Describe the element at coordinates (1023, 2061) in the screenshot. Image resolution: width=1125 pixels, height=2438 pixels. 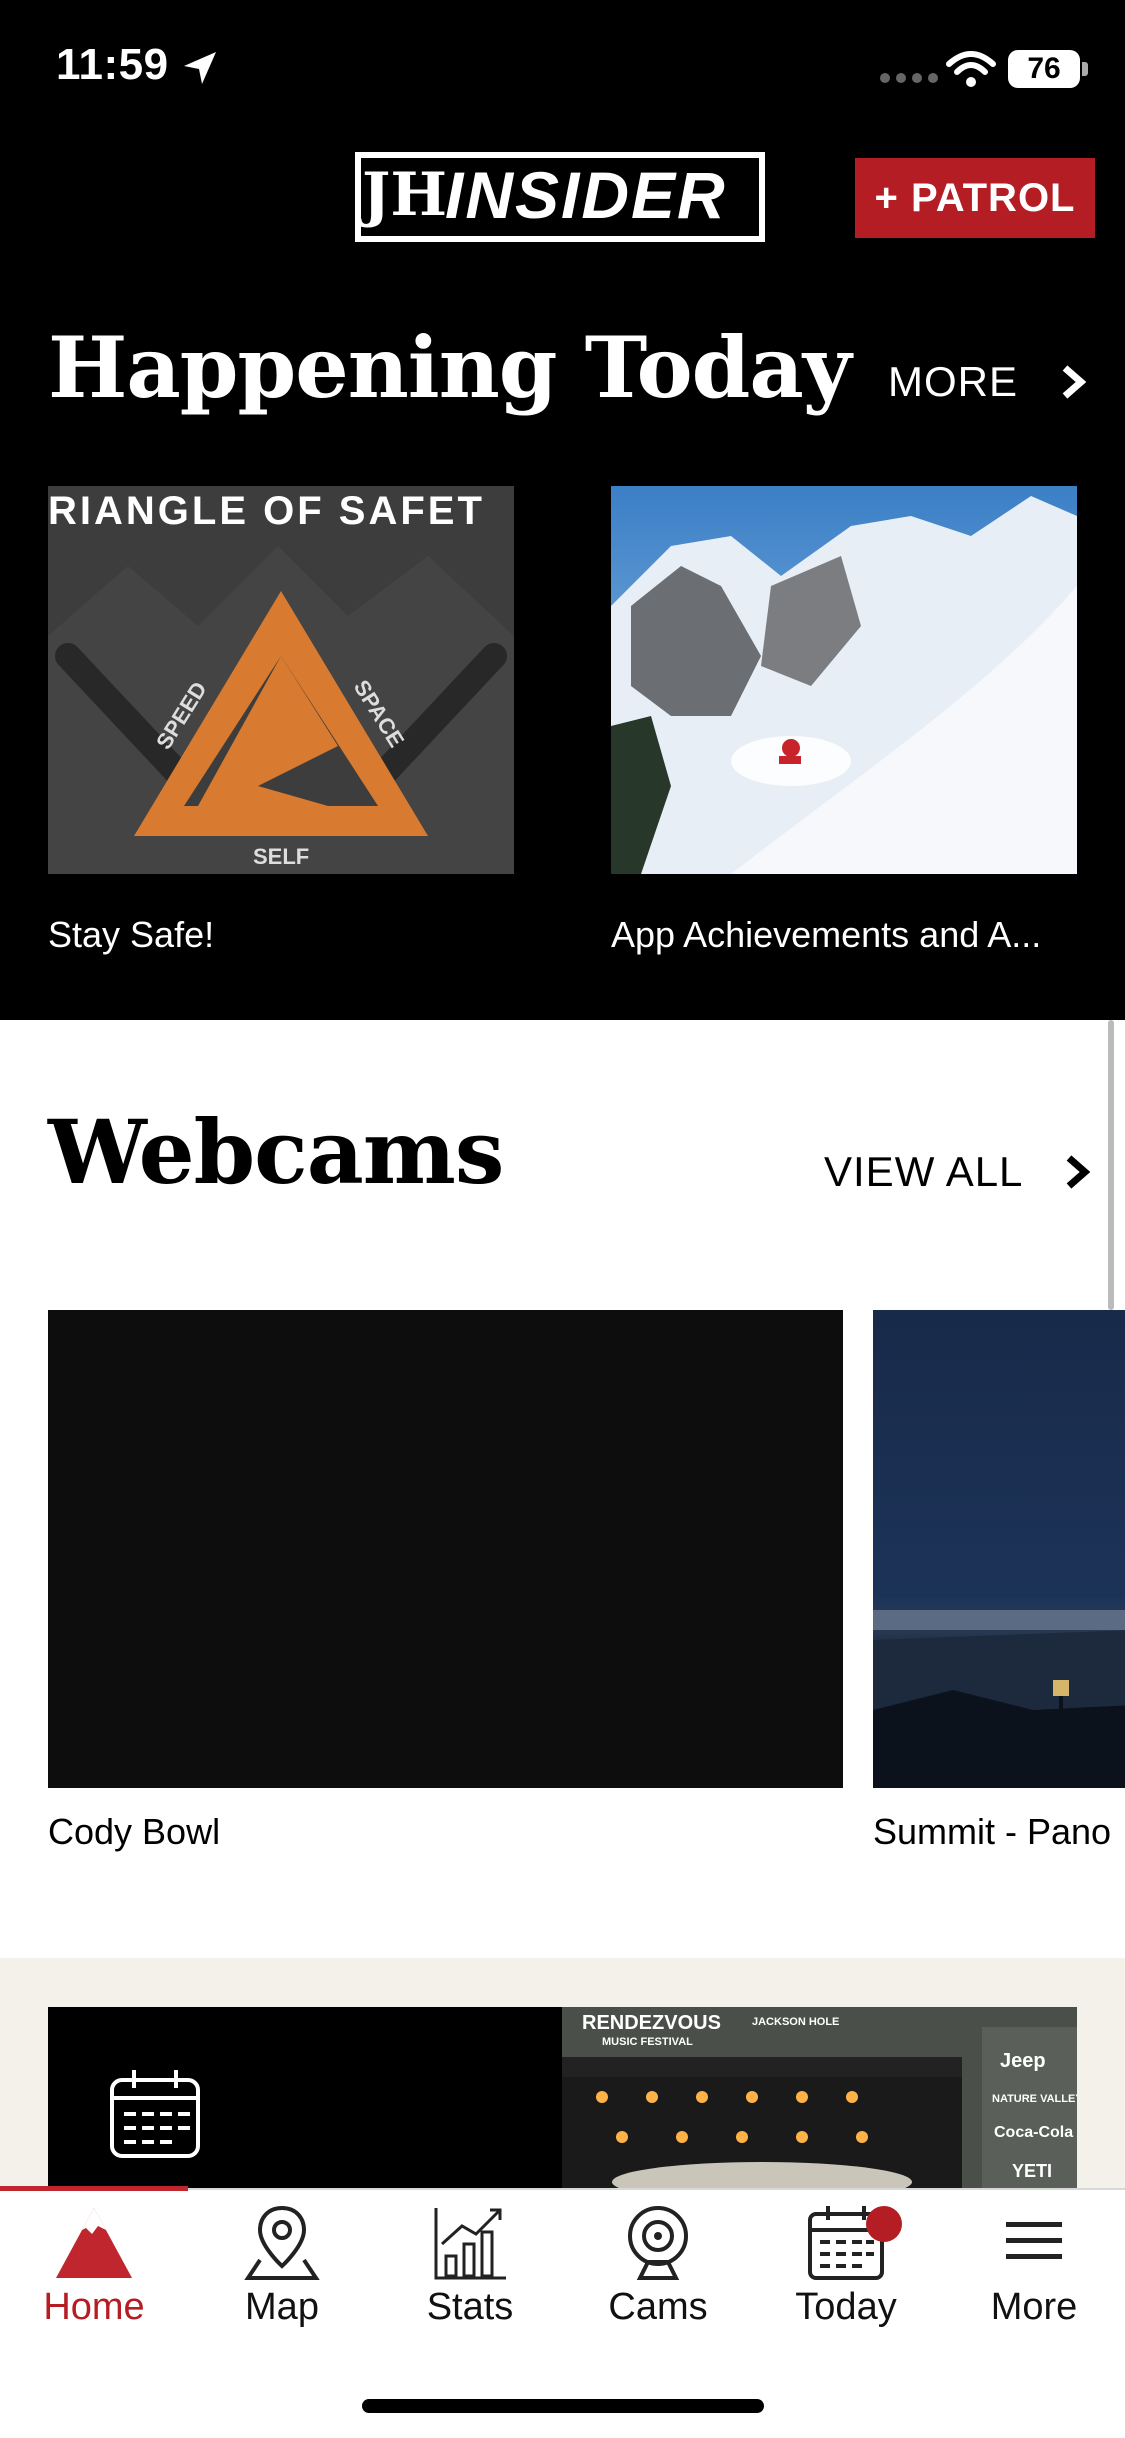
I see `promo-text-jeep: Jeep` at that location.